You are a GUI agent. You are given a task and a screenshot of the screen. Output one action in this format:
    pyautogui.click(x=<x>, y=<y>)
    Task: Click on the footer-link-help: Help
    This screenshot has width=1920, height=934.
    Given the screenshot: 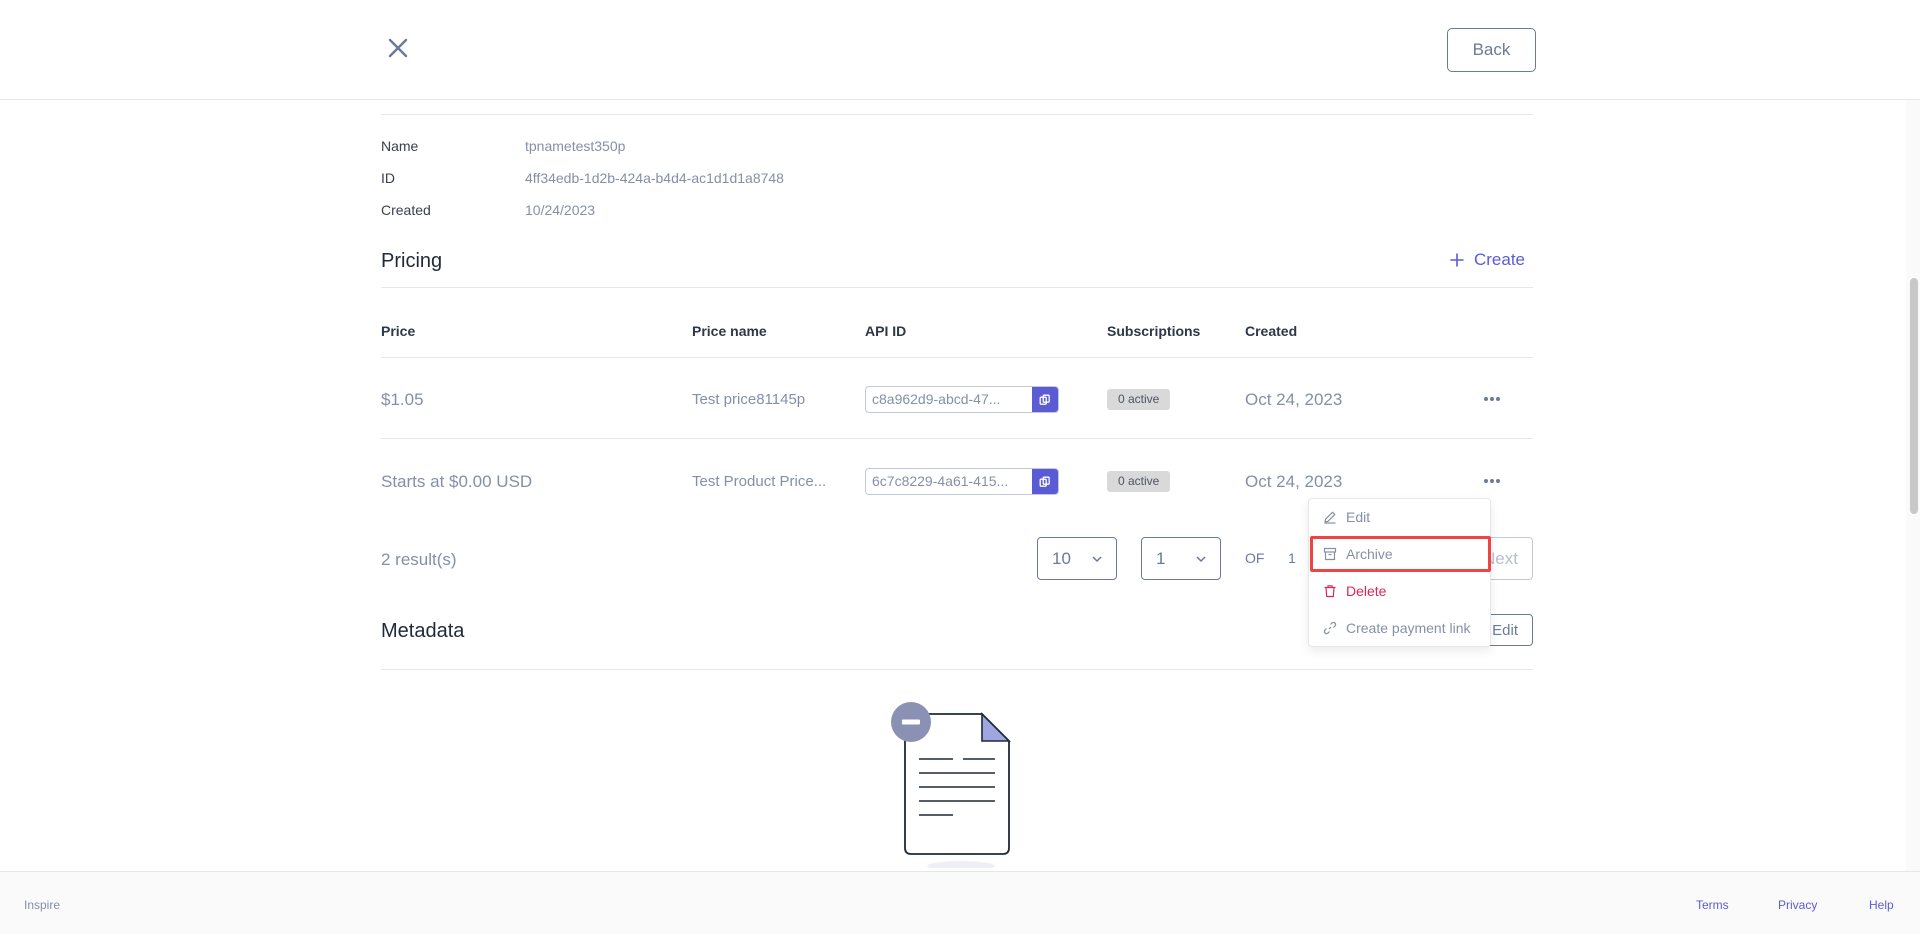 What is the action you would take?
    pyautogui.click(x=1881, y=905)
    